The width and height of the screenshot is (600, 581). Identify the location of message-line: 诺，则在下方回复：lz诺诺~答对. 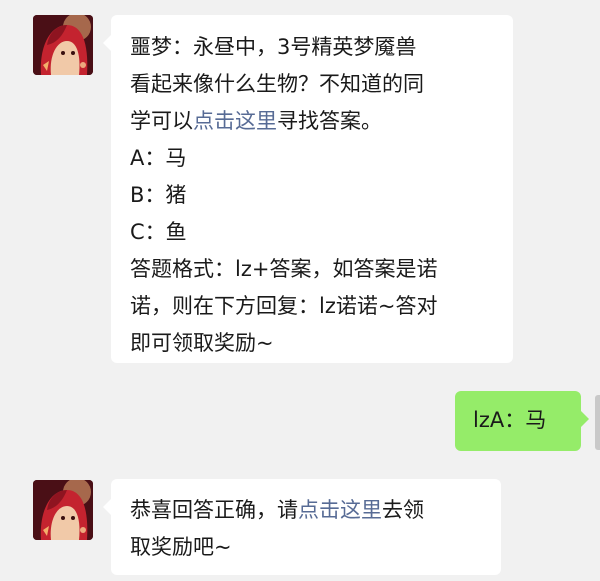
(284, 306).